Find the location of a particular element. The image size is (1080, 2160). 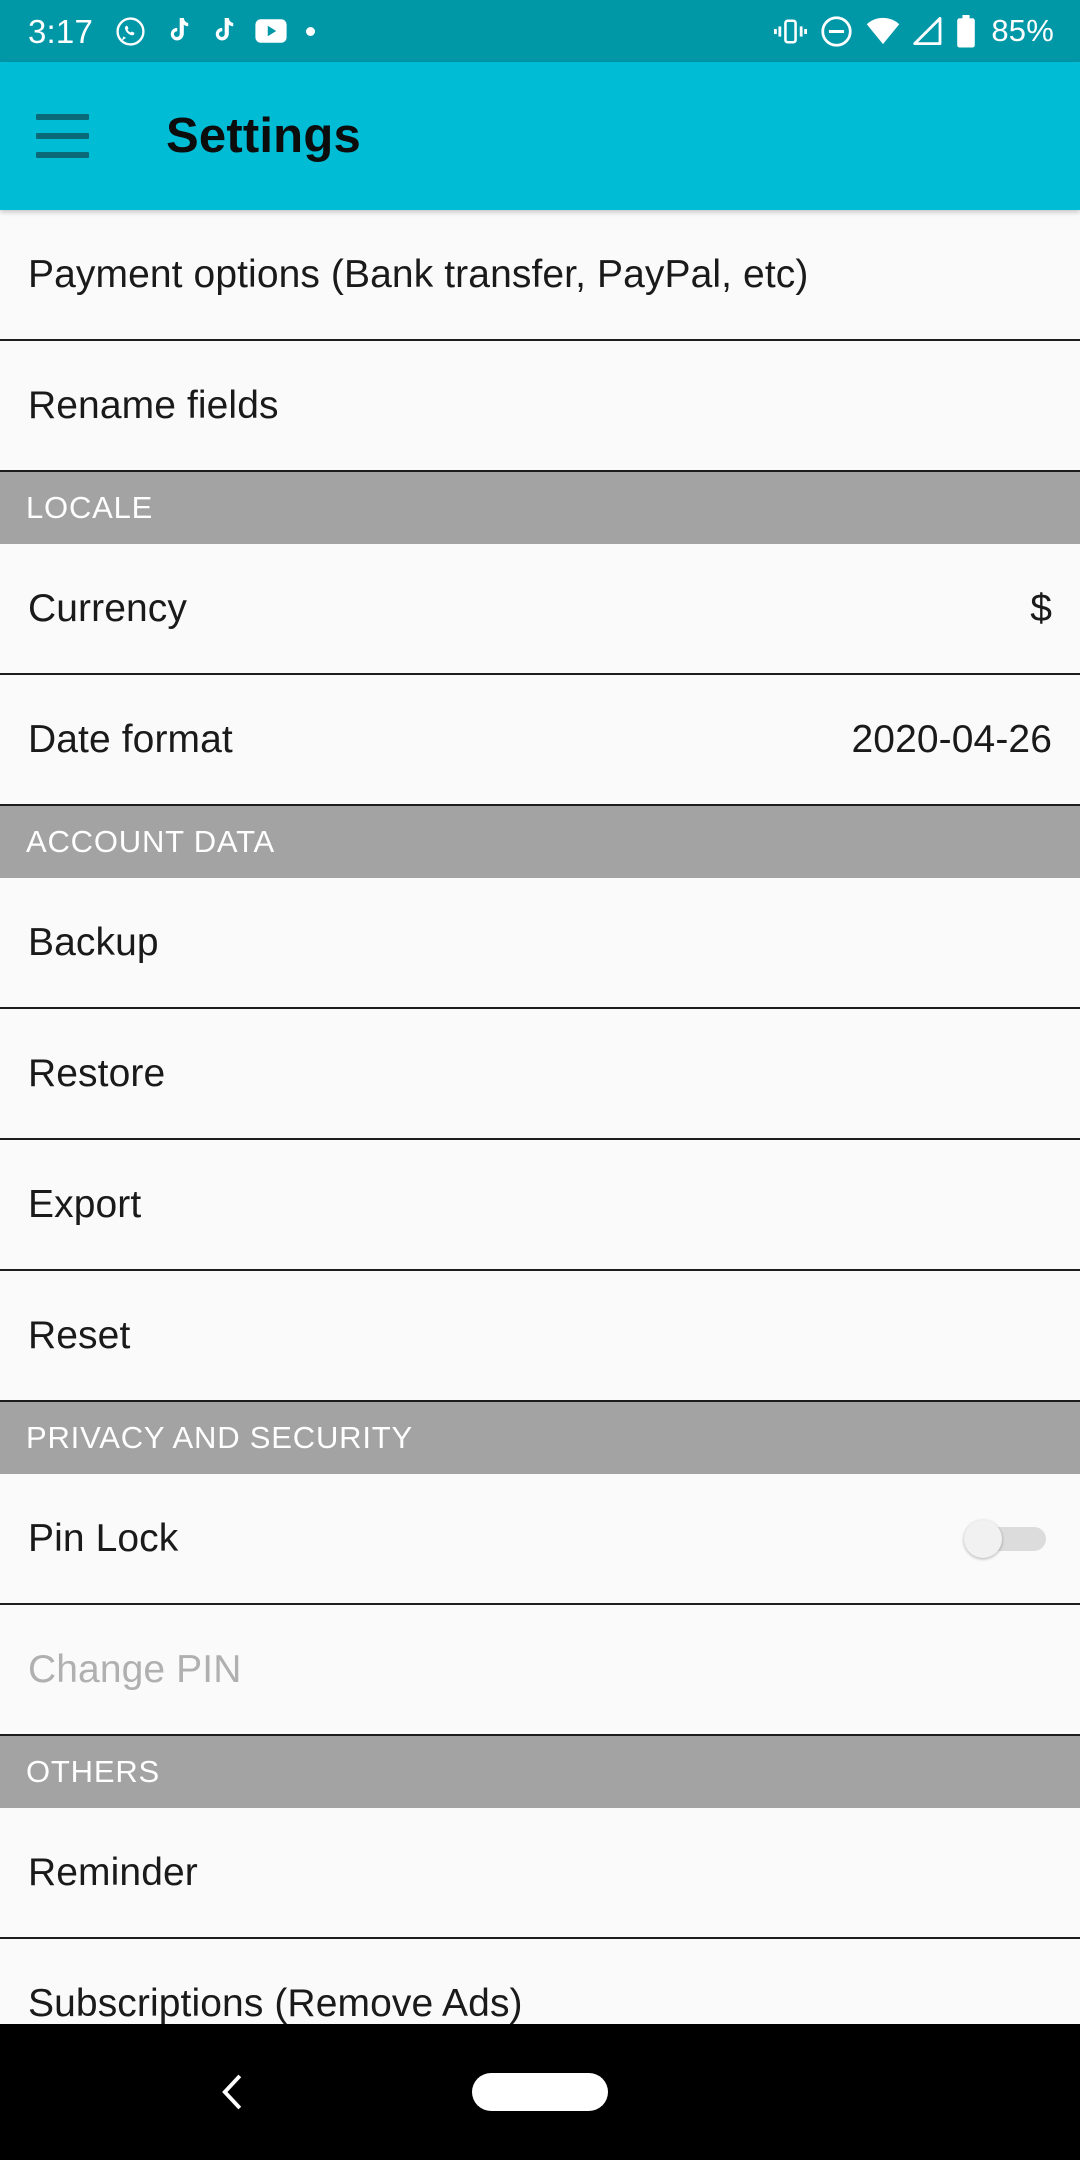

hamburger-menu-icon is located at coordinates (68, 136).